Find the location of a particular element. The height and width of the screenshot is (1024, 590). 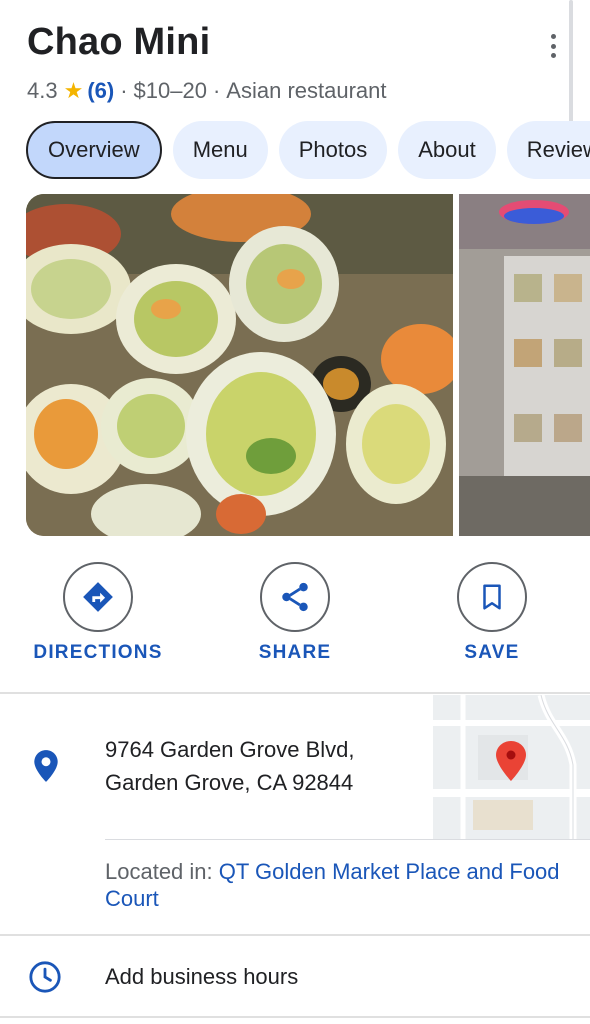

located-in-prefix: Located in: is located at coordinates (162, 871).